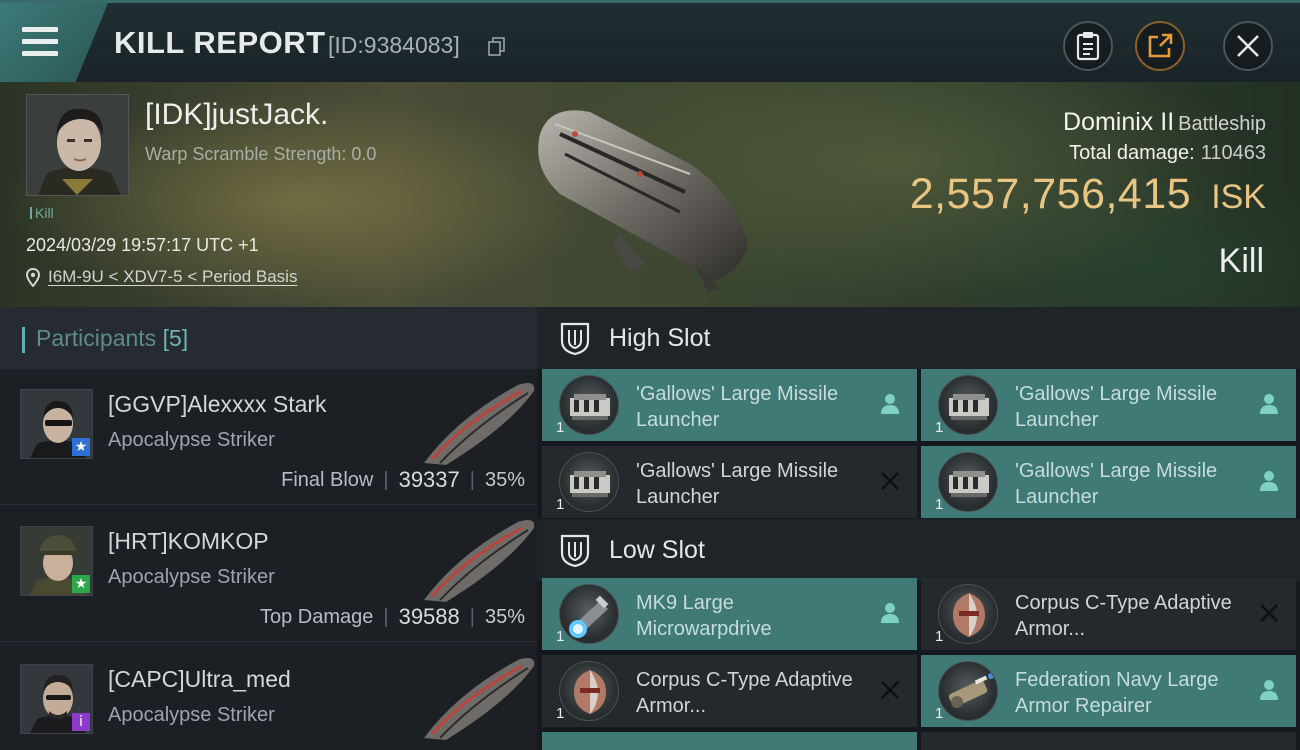 The image size is (1300, 750). I want to click on share-icon, so click(1160, 45).